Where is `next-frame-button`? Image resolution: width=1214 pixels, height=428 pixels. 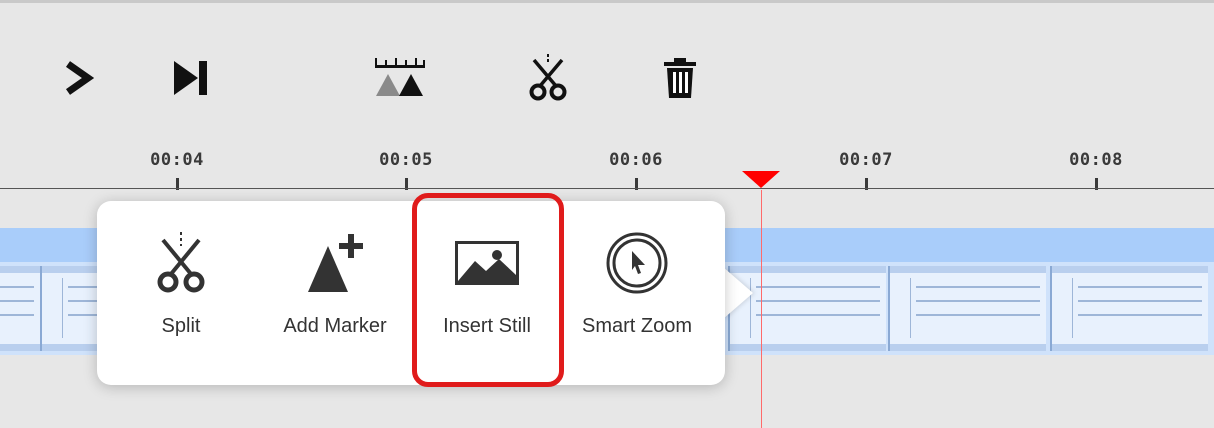
next-frame-button is located at coordinates (190, 78).